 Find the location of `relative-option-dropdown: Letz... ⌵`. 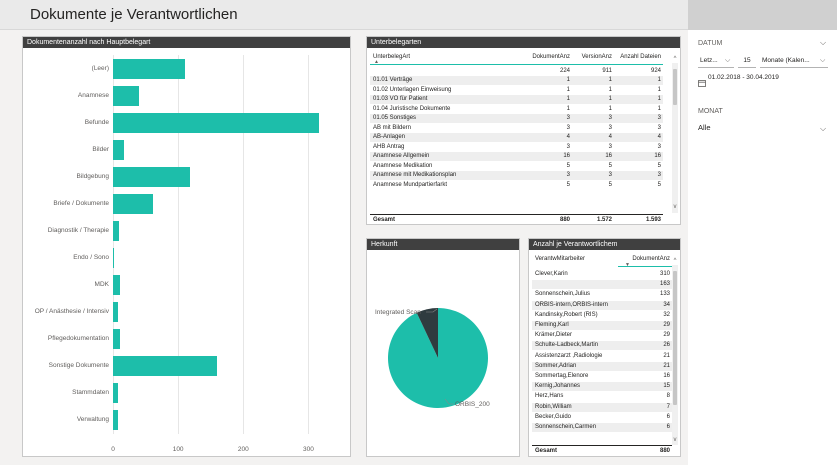

relative-option-dropdown: Letz... ⌵ is located at coordinates (716, 61).